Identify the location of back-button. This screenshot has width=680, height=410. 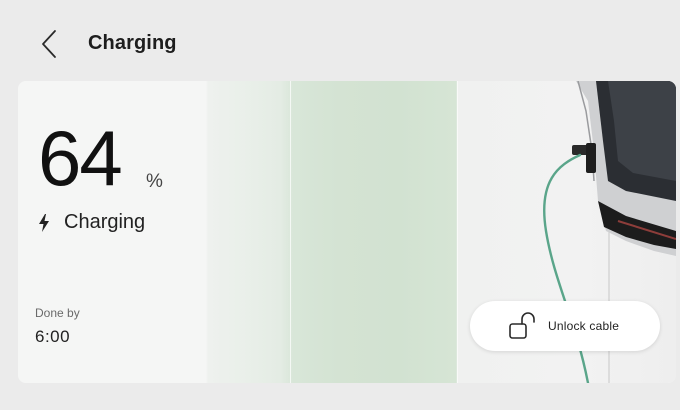
(49, 44).